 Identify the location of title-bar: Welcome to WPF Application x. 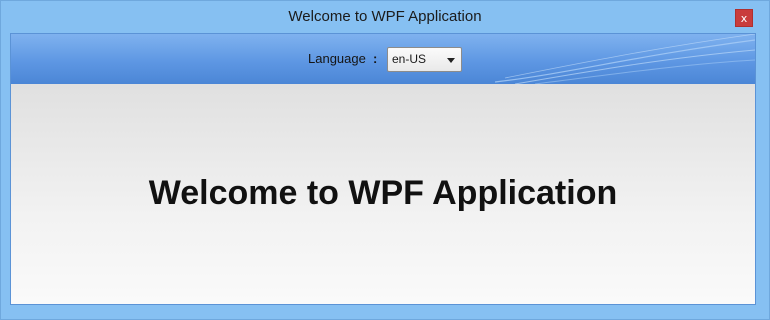
(385, 16).